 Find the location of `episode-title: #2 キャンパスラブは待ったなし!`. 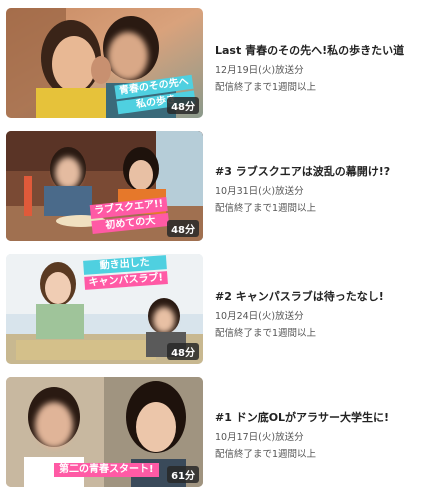

episode-title: #2 キャンパスラブは待ったなし! is located at coordinates (317, 296).